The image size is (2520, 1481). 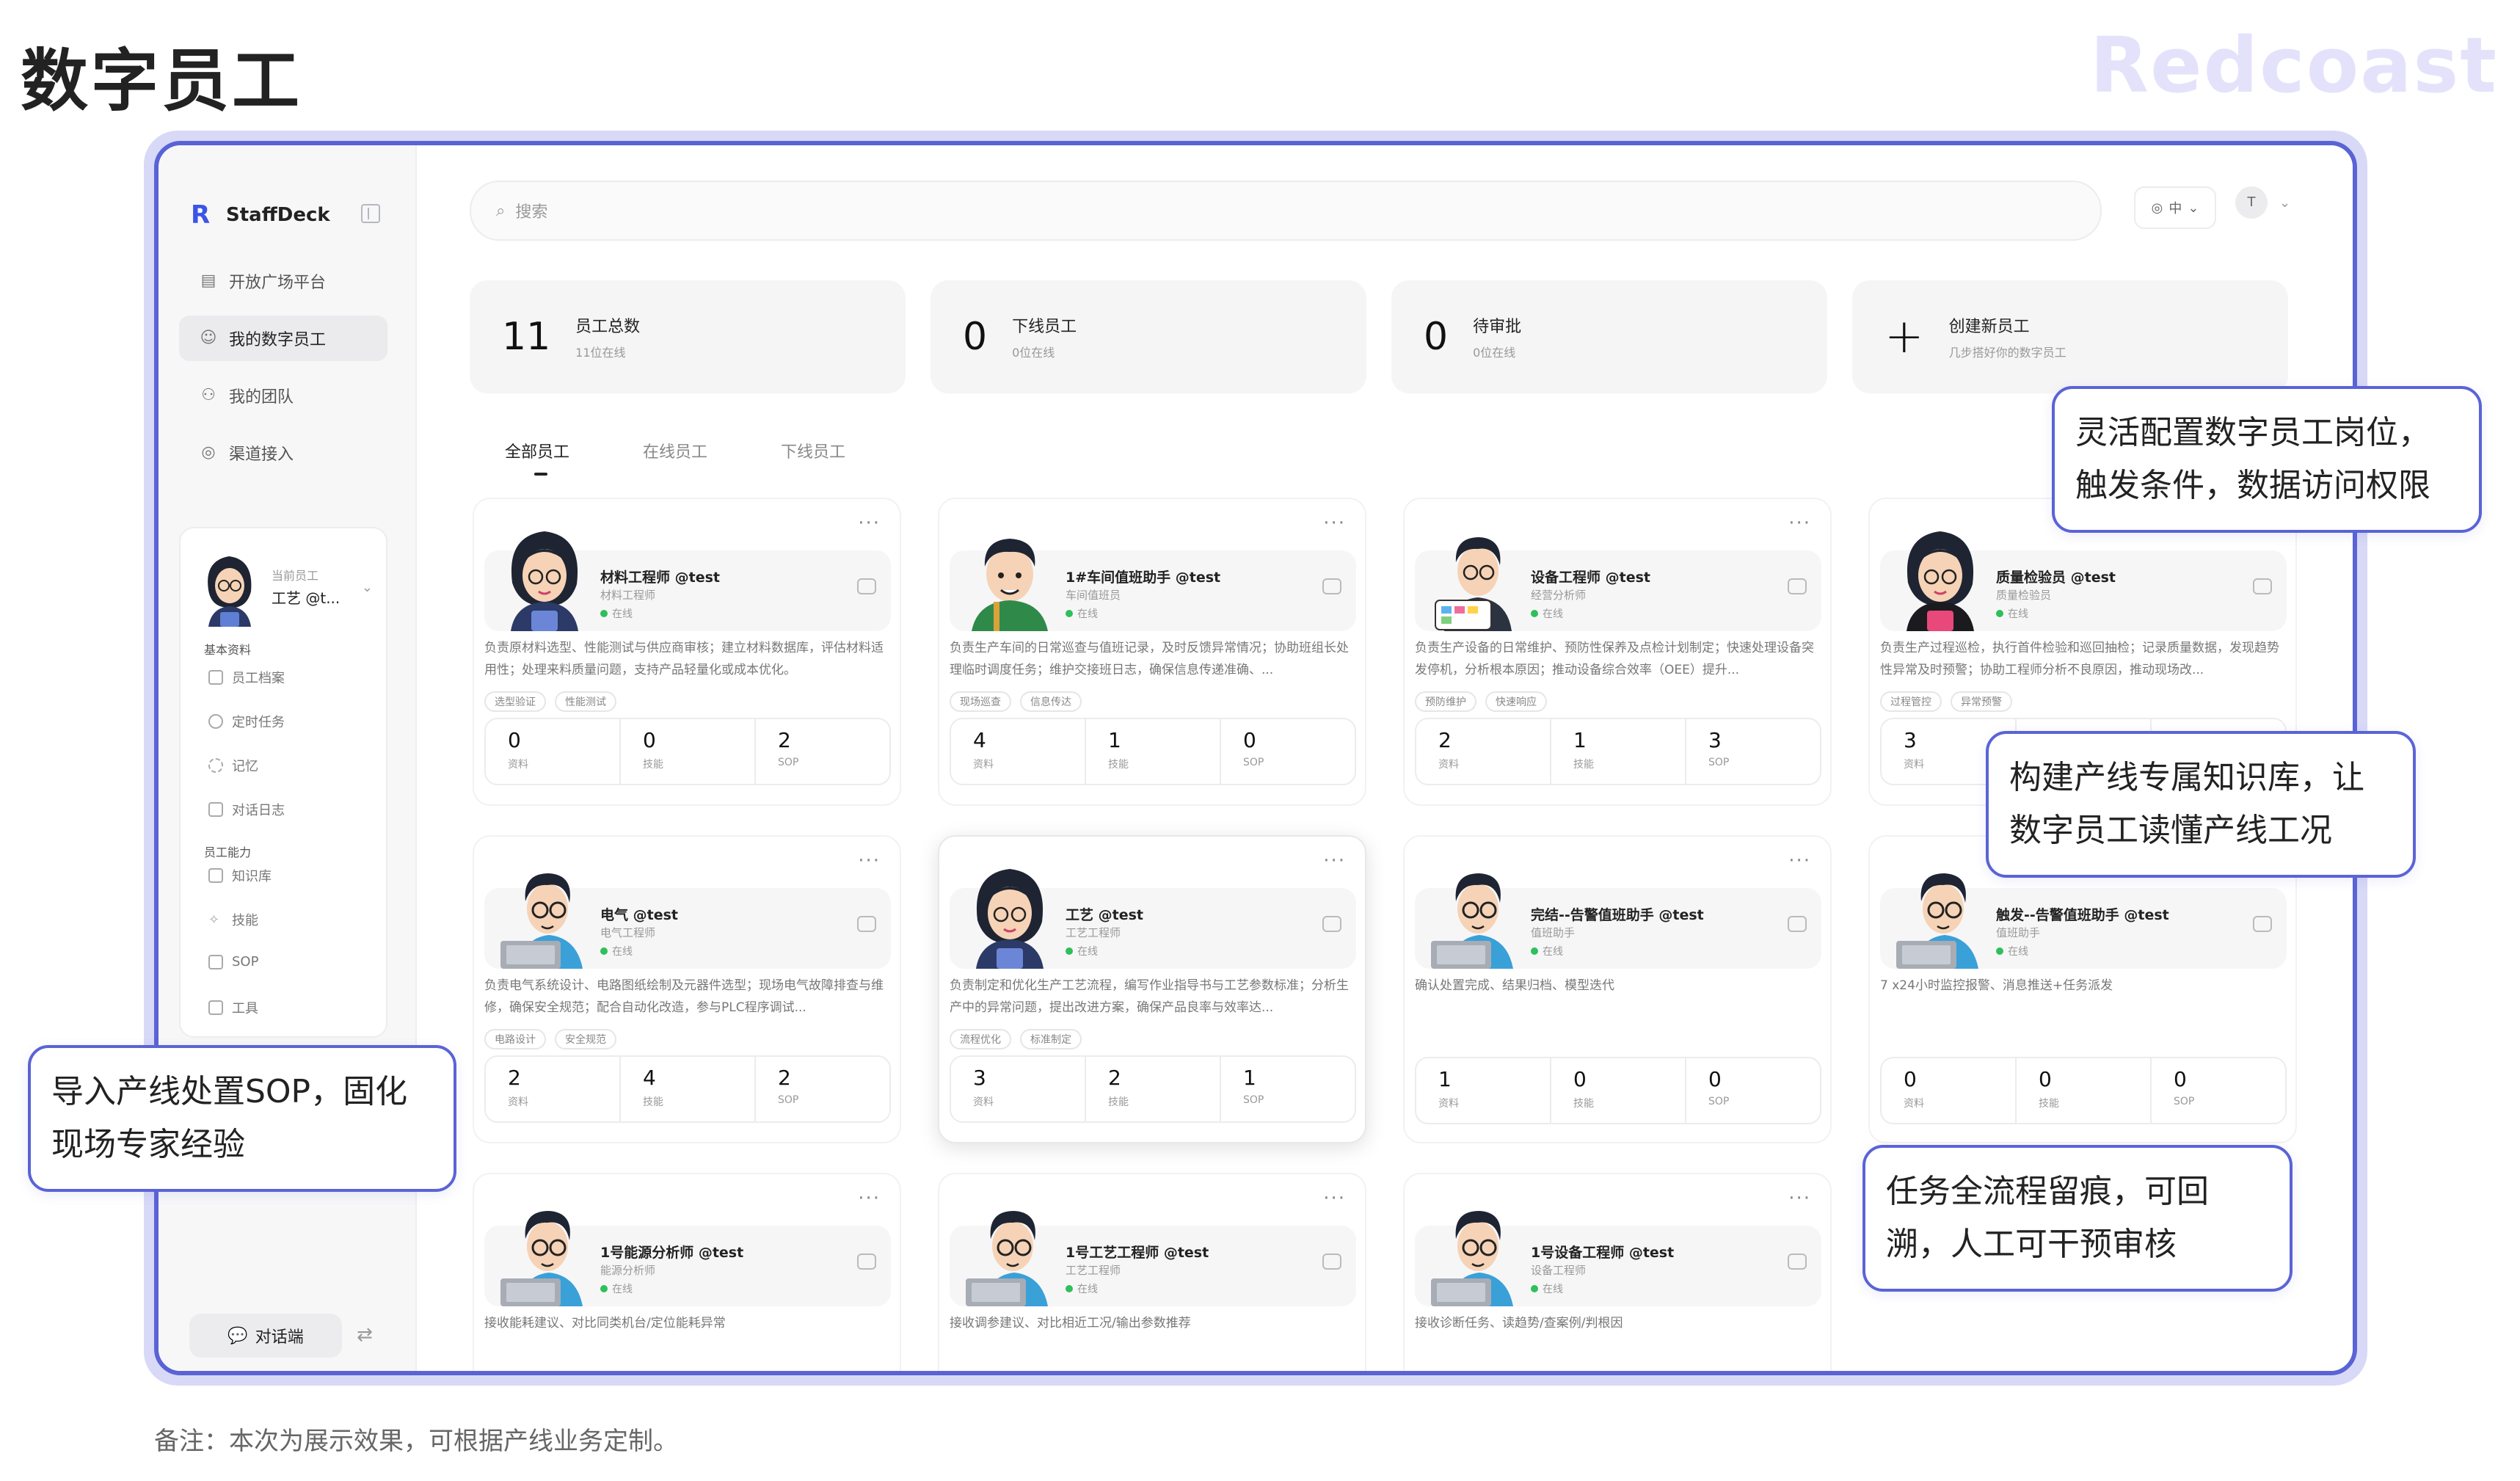 I want to click on tab-online-staff: 在线员工, so click(x=675, y=450).